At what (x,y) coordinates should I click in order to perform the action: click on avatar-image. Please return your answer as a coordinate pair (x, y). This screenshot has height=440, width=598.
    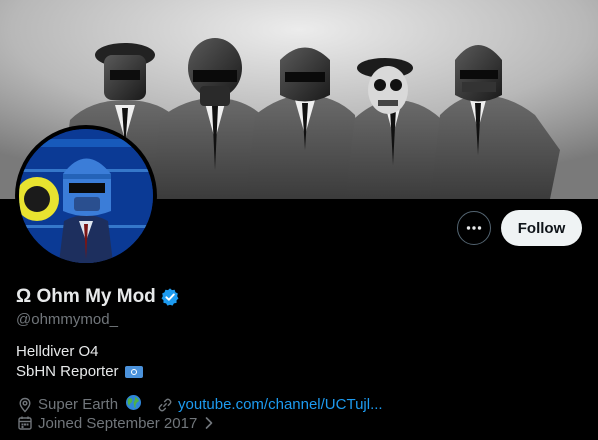
    Looking at the image, I should click on (86, 196).